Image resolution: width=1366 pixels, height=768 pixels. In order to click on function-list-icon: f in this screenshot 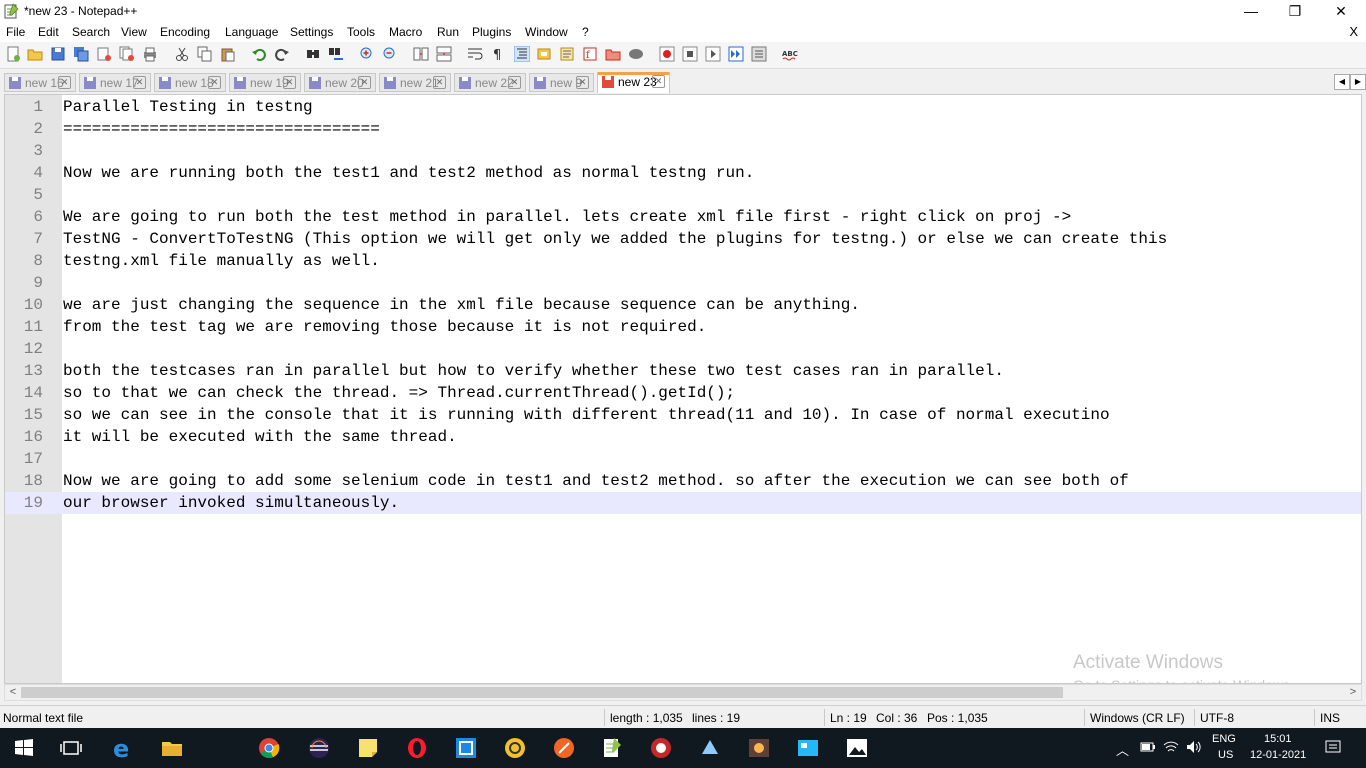, I will do `click(590, 54)`.